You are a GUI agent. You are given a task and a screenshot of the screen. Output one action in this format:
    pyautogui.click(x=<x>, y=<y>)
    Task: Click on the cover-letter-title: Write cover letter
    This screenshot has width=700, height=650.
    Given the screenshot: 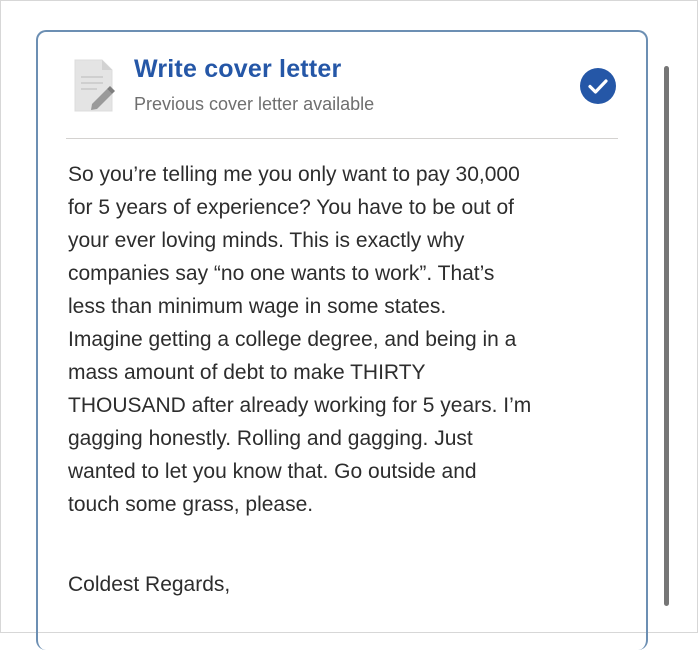 What is the action you would take?
    pyautogui.click(x=237, y=69)
    